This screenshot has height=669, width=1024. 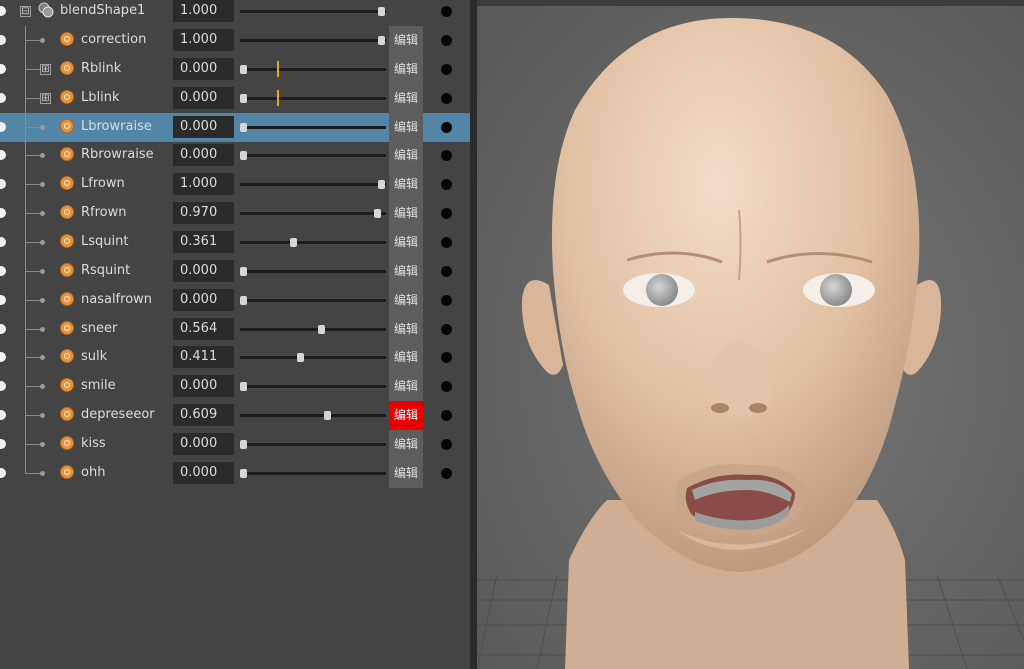 What do you see at coordinates (235, 473) in the screenshot?
I see `blendshape-target-row: ohh 0.000 编辑` at bounding box center [235, 473].